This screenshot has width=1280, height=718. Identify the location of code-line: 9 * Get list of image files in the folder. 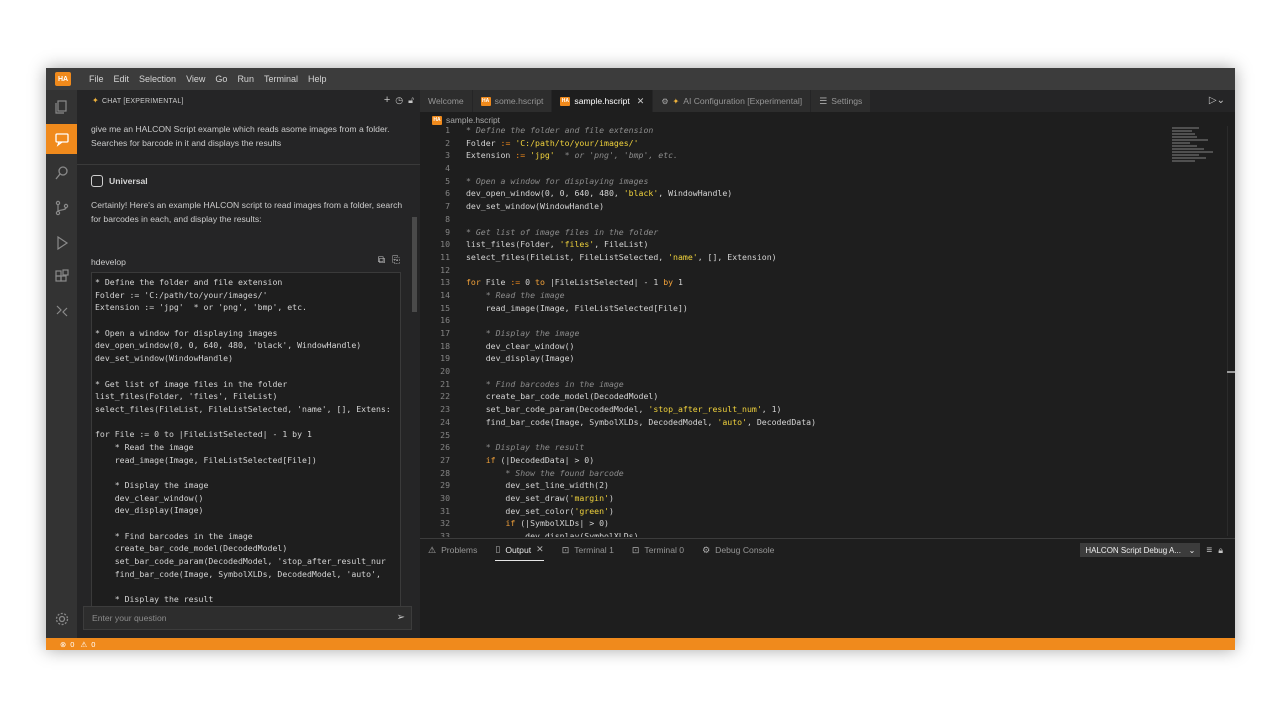
(827, 233).